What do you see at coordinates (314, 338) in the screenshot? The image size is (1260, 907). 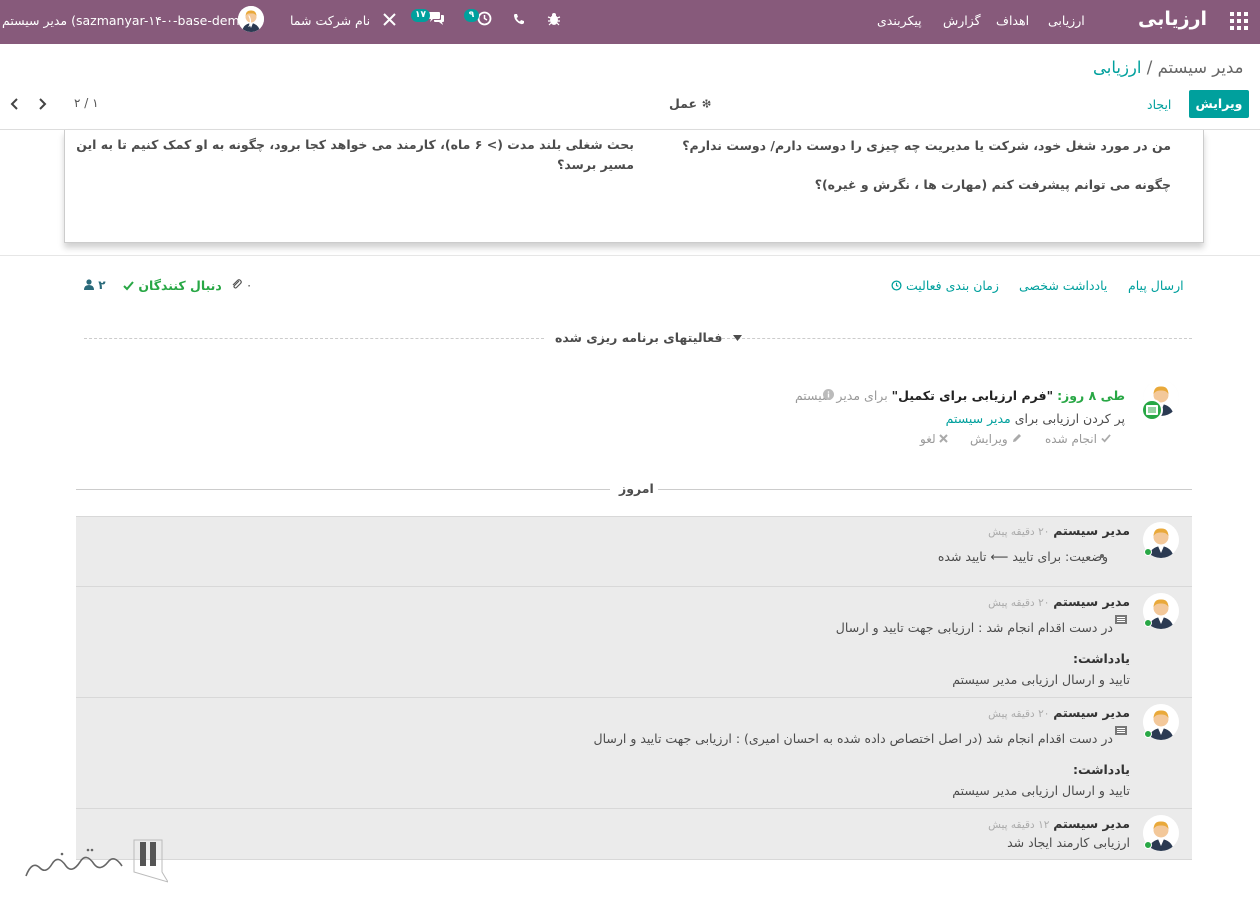 I see `activities-divider-left` at bounding box center [314, 338].